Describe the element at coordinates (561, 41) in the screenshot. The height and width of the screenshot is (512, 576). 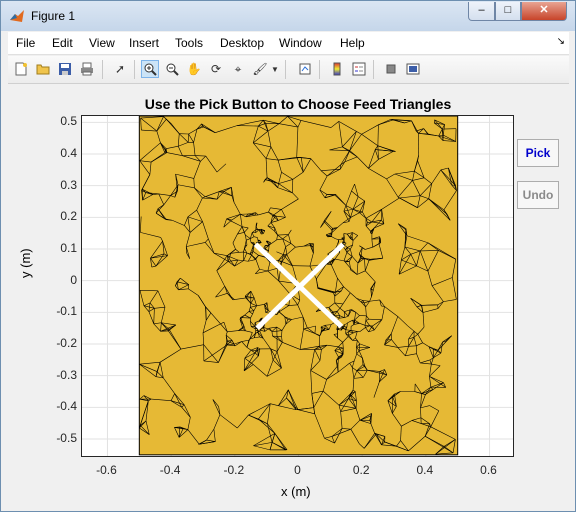
I see `dock-arrow-icon: ↘` at that location.